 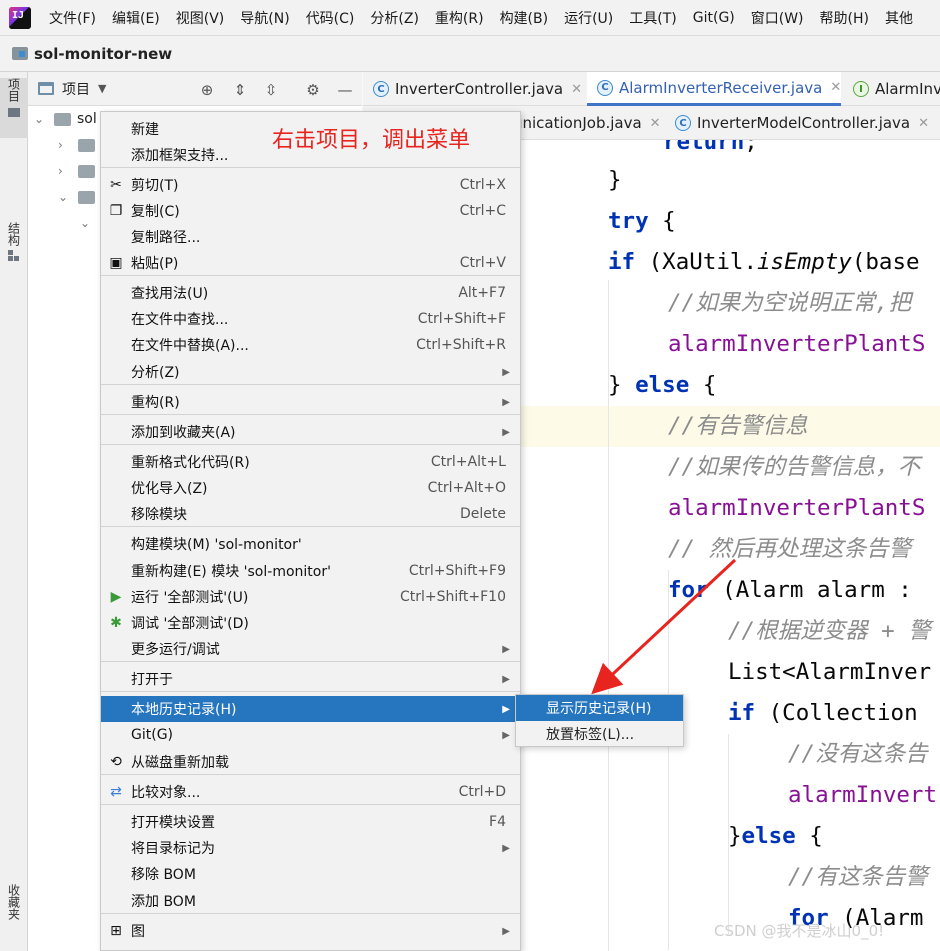 I want to click on context-menu-shortcut: Delete, so click(x=483, y=514).